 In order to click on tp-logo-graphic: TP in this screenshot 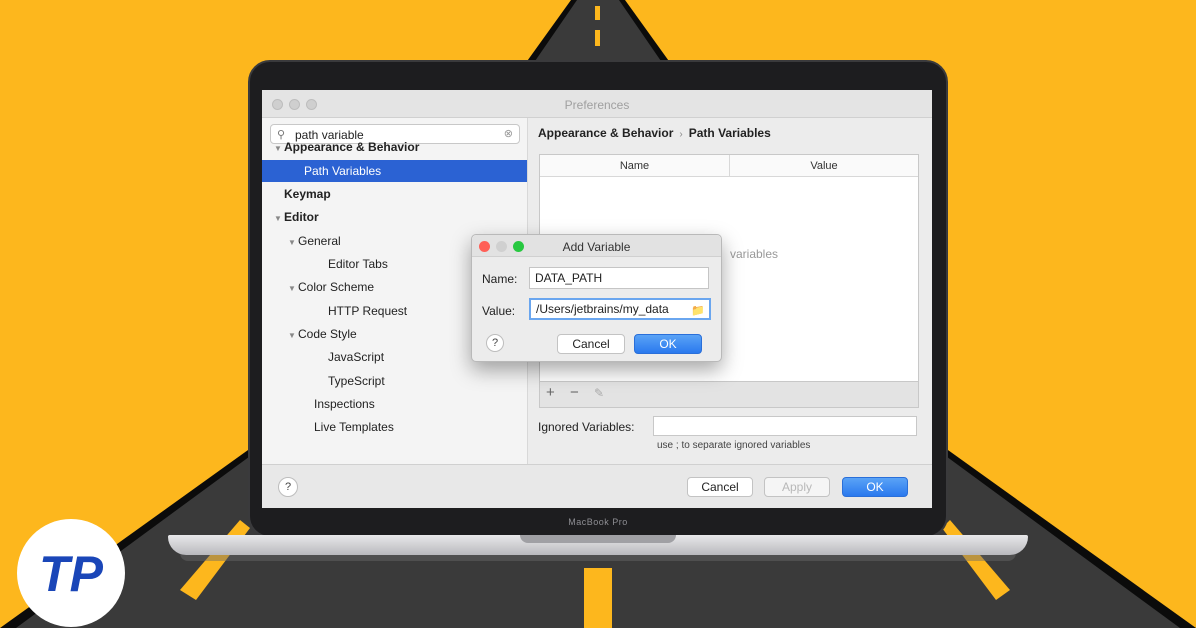, I will do `click(71, 574)`.